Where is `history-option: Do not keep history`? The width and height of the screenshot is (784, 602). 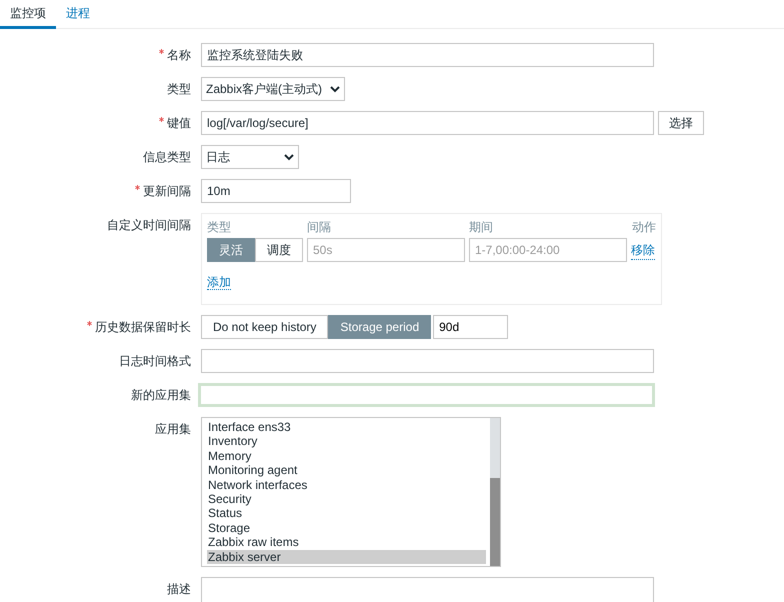 history-option: Do not keep history is located at coordinates (264, 327).